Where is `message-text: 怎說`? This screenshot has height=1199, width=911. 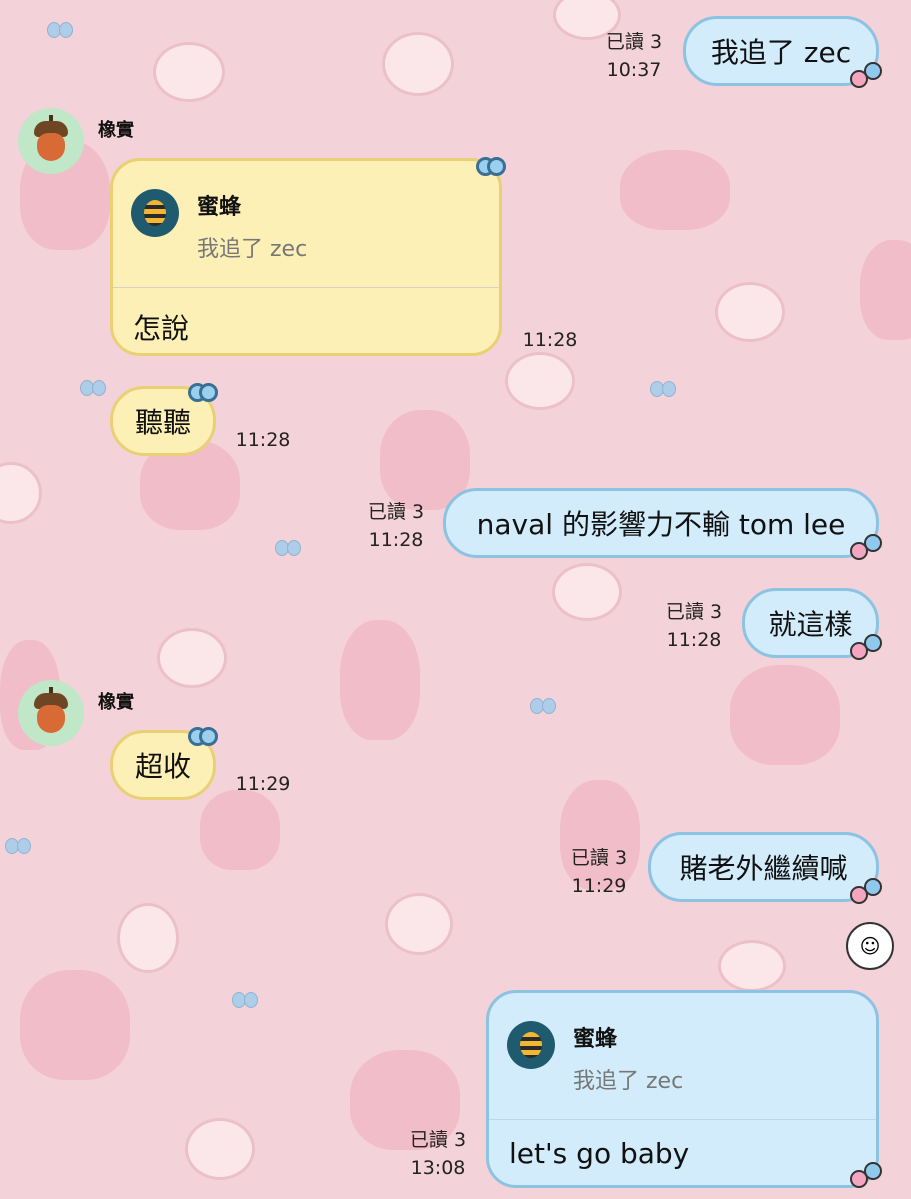 message-text: 怎說 is located at coordinates (161, 328).